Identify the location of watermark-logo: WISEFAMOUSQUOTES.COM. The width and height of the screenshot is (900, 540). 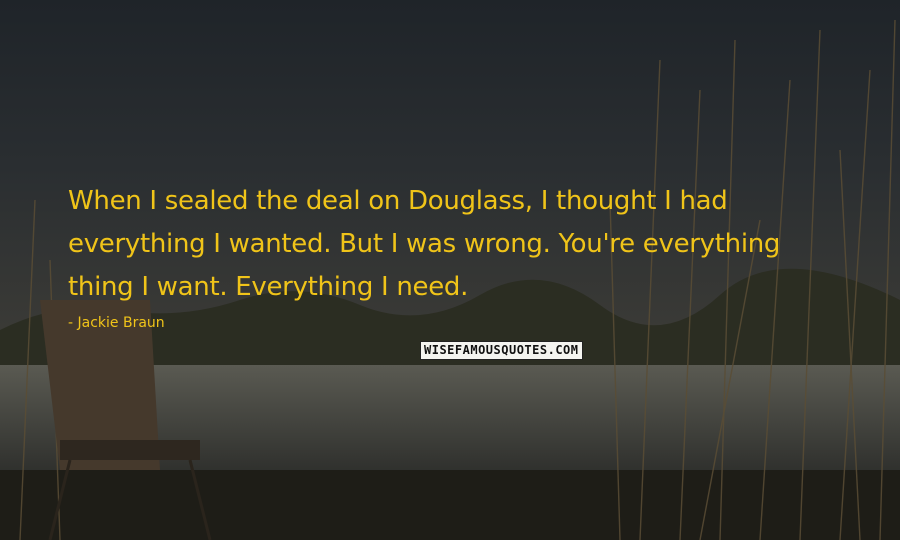
(501, 350).